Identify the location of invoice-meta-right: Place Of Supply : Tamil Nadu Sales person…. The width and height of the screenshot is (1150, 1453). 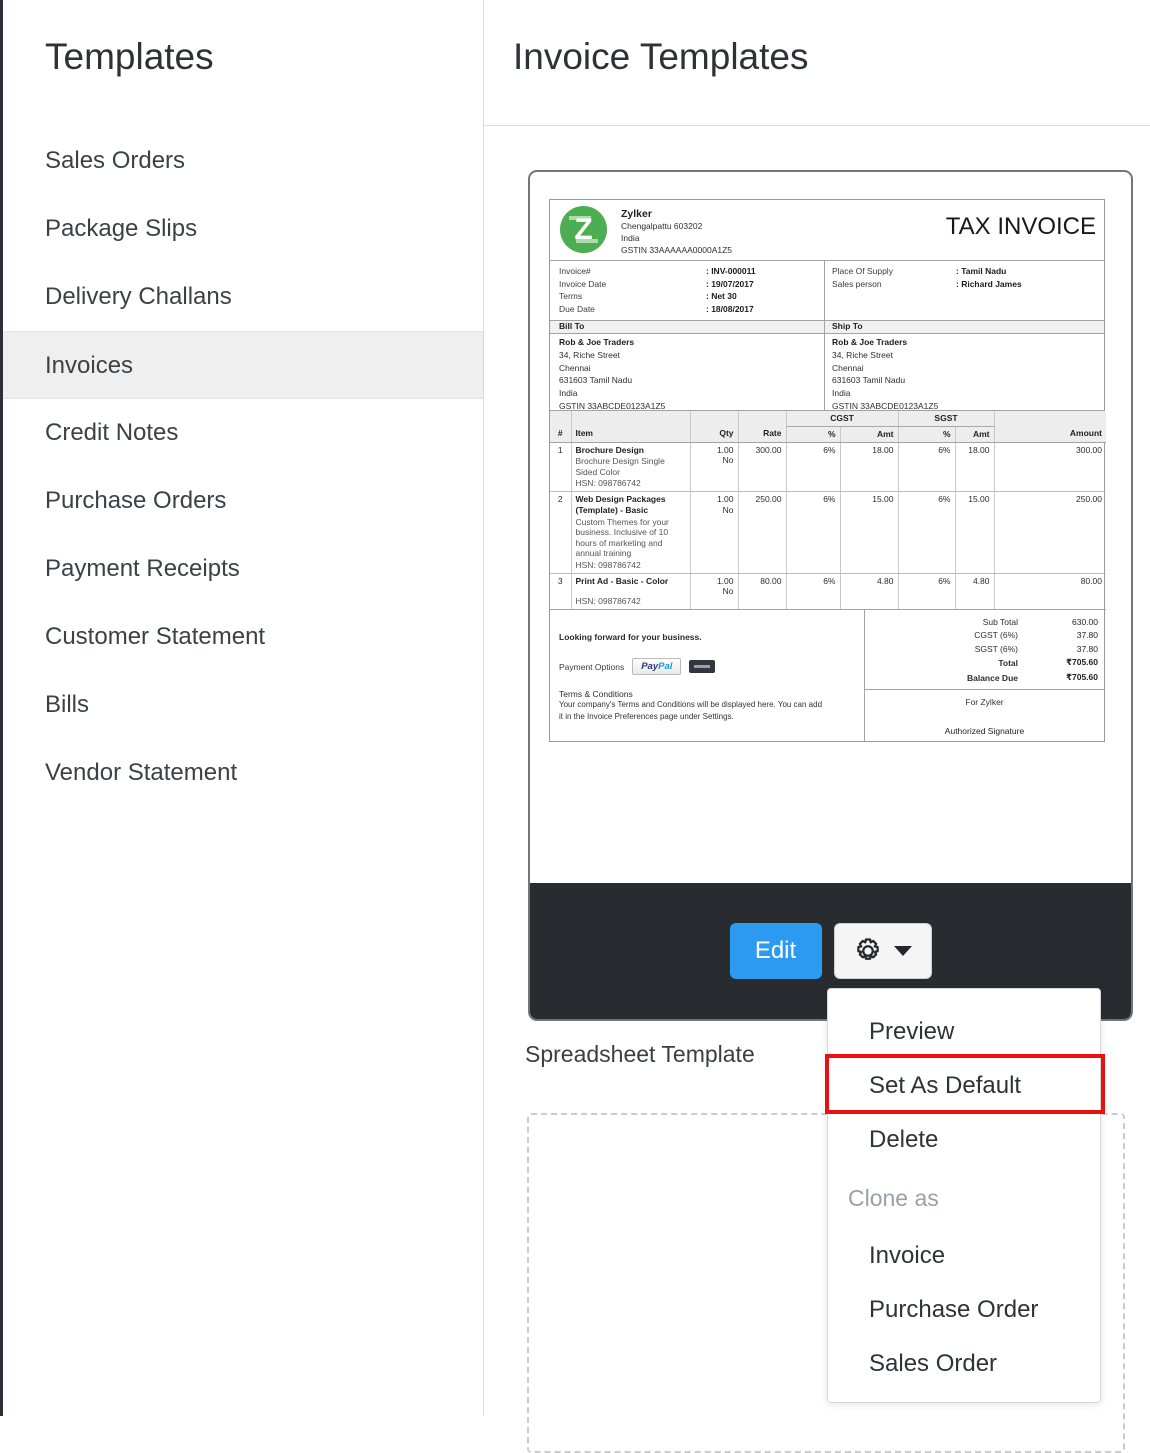
(964, 290).